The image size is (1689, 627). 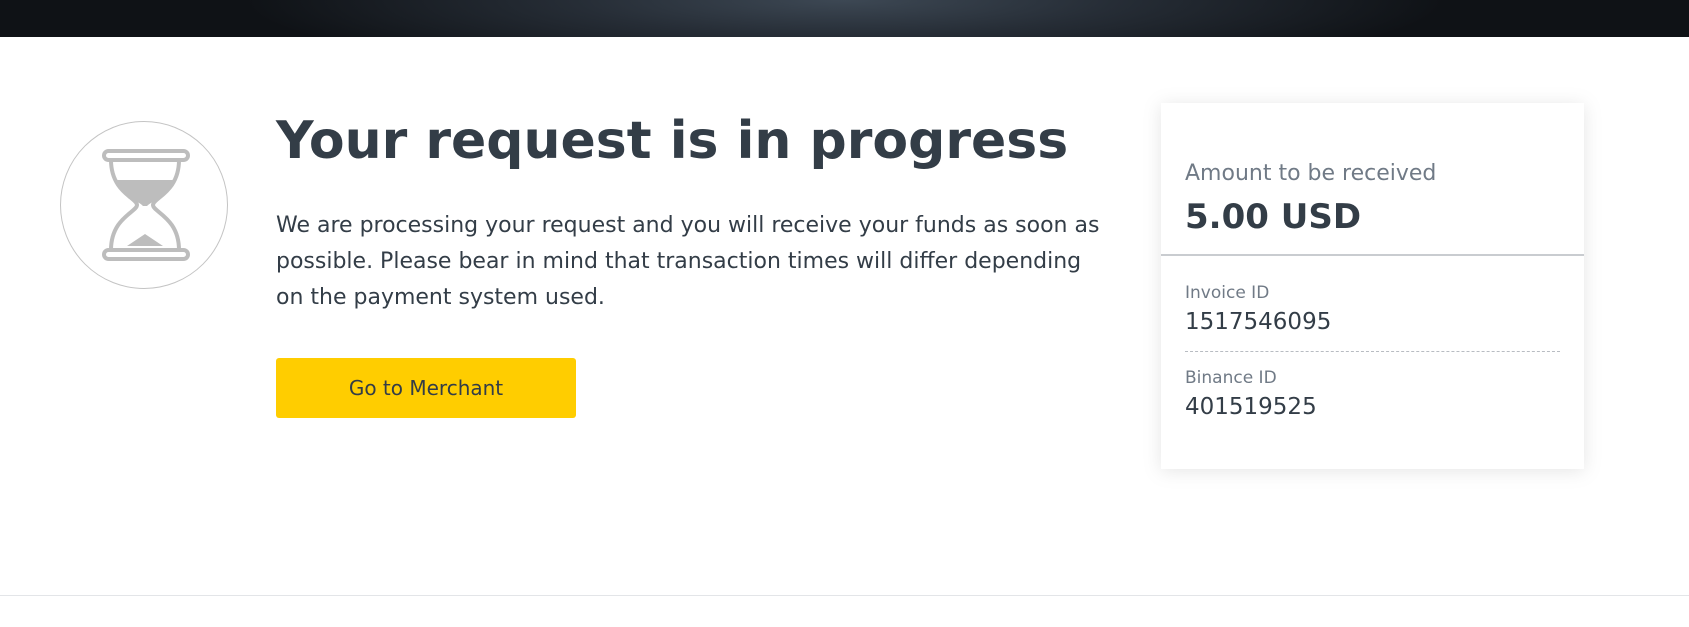 I want to click on footer-divider, so click(x=844, y=595).